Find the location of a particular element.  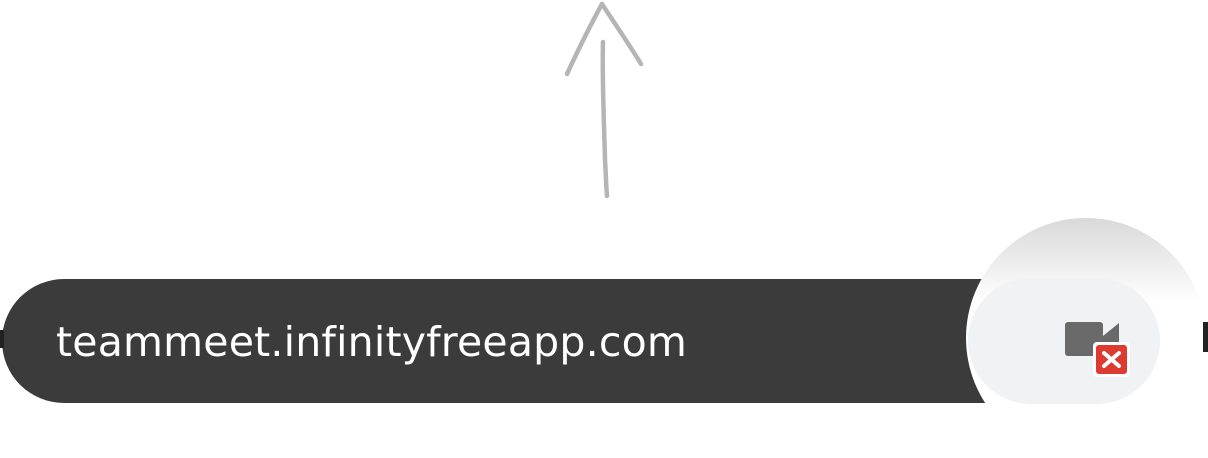

up-arrow-icon is located at coordinates (604, 100).